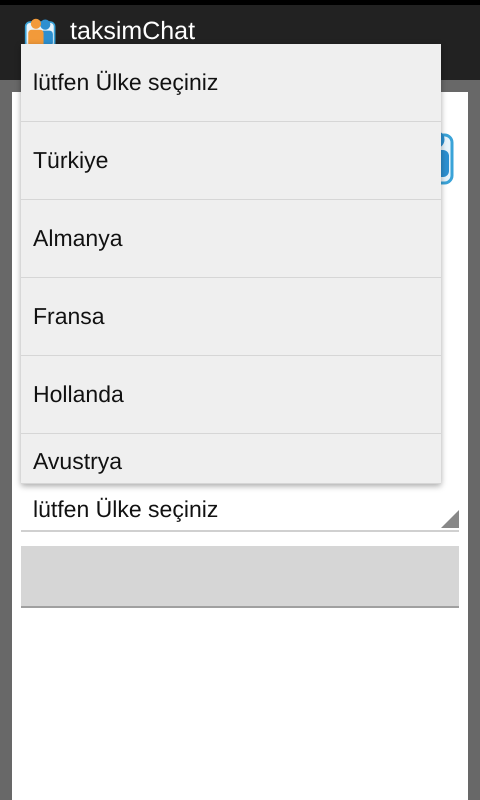  What do you see at coordinates (231, 83) in the screenshot?
I see `dropdown-item: lütfen Ülke seçiniz` at bounding box center [231, 83].